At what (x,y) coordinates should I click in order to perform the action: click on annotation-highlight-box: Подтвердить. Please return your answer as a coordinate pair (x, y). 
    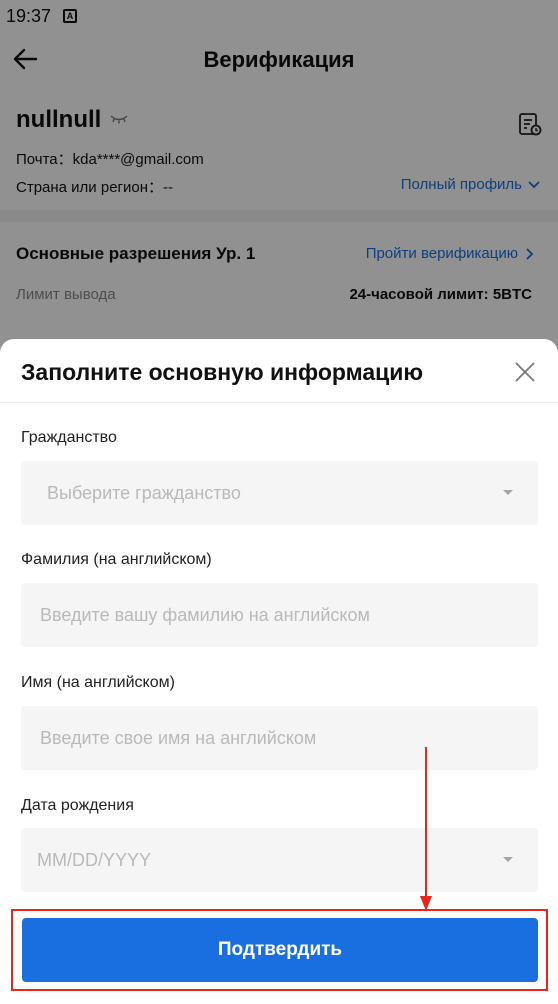
    Looking at the image, I should click on (279, 950).